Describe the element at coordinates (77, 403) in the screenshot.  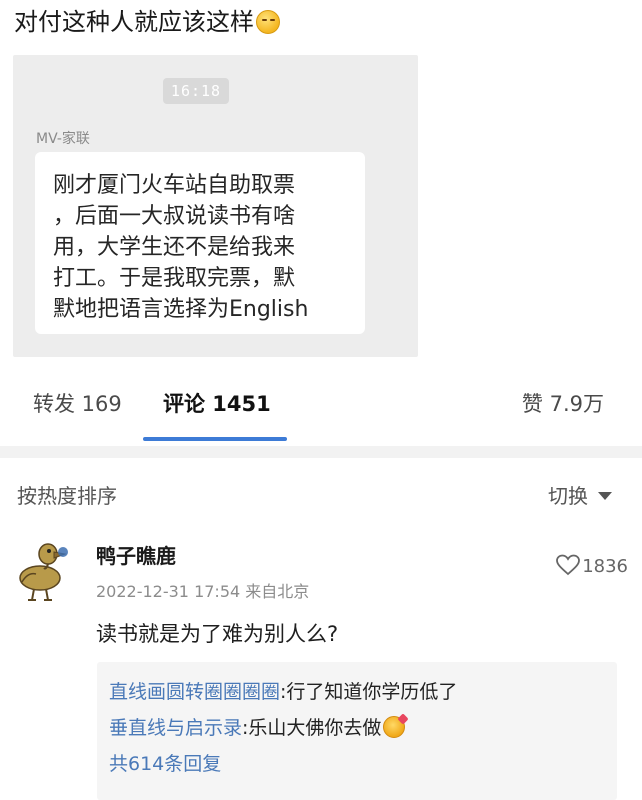
I see `tab-forward: 转发 169` at that location.